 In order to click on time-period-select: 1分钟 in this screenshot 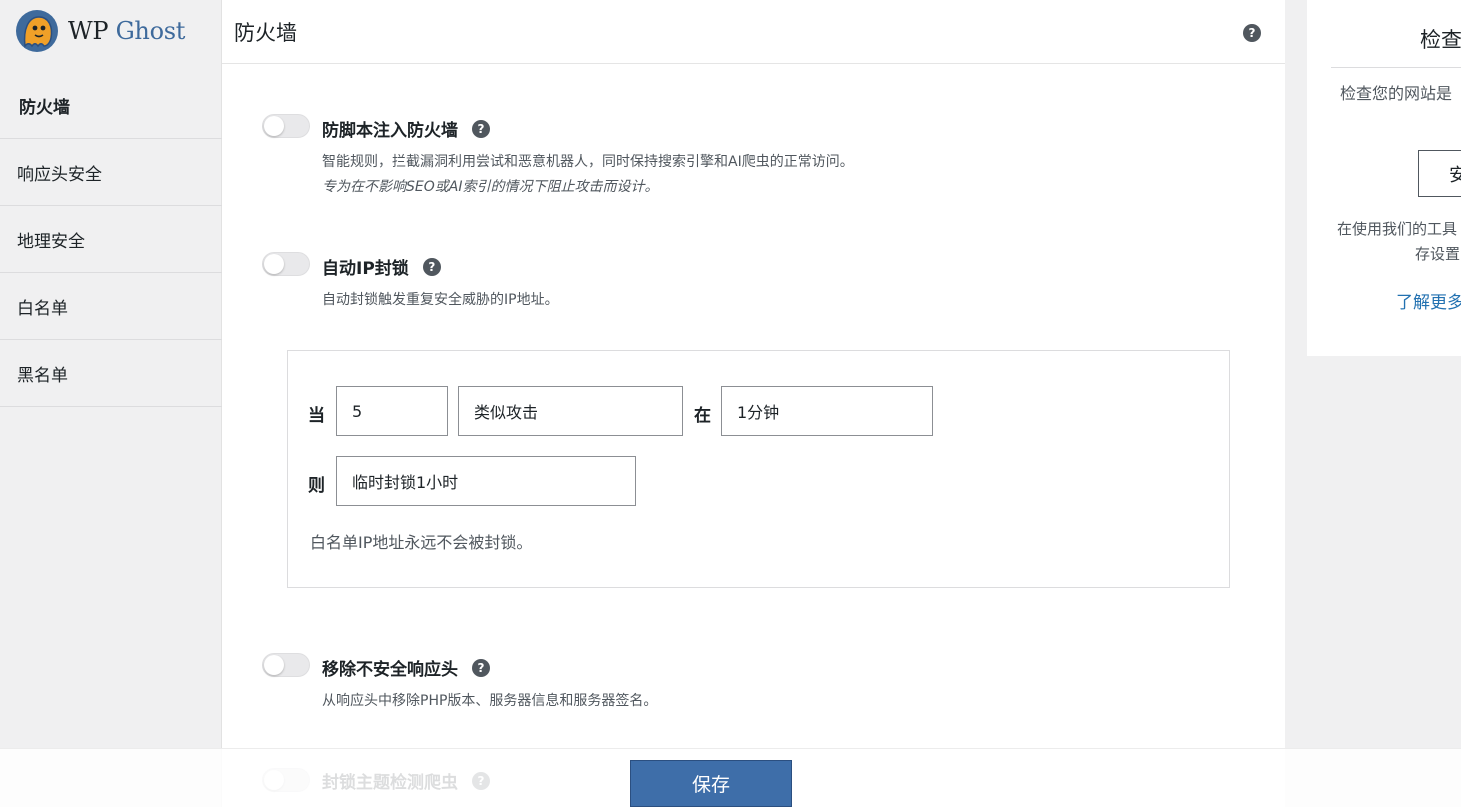, I will do `click(827, 411)`.